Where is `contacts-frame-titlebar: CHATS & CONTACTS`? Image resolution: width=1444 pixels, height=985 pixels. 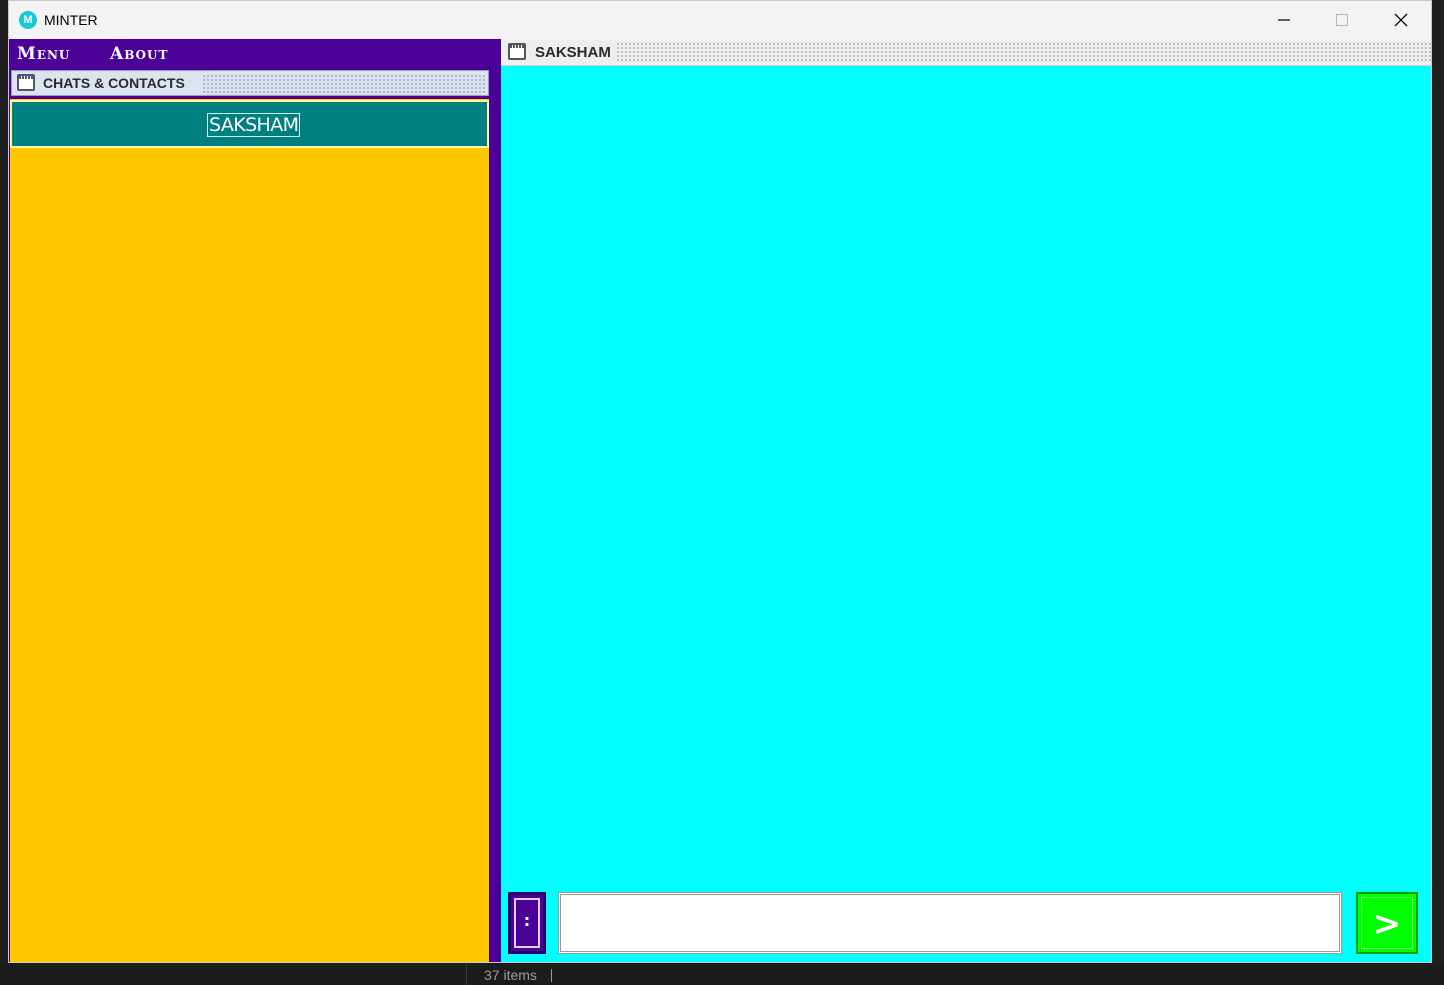
contacts-frame-titlebar: CHATS & CONTACTS is located at coordinates (250, 83).